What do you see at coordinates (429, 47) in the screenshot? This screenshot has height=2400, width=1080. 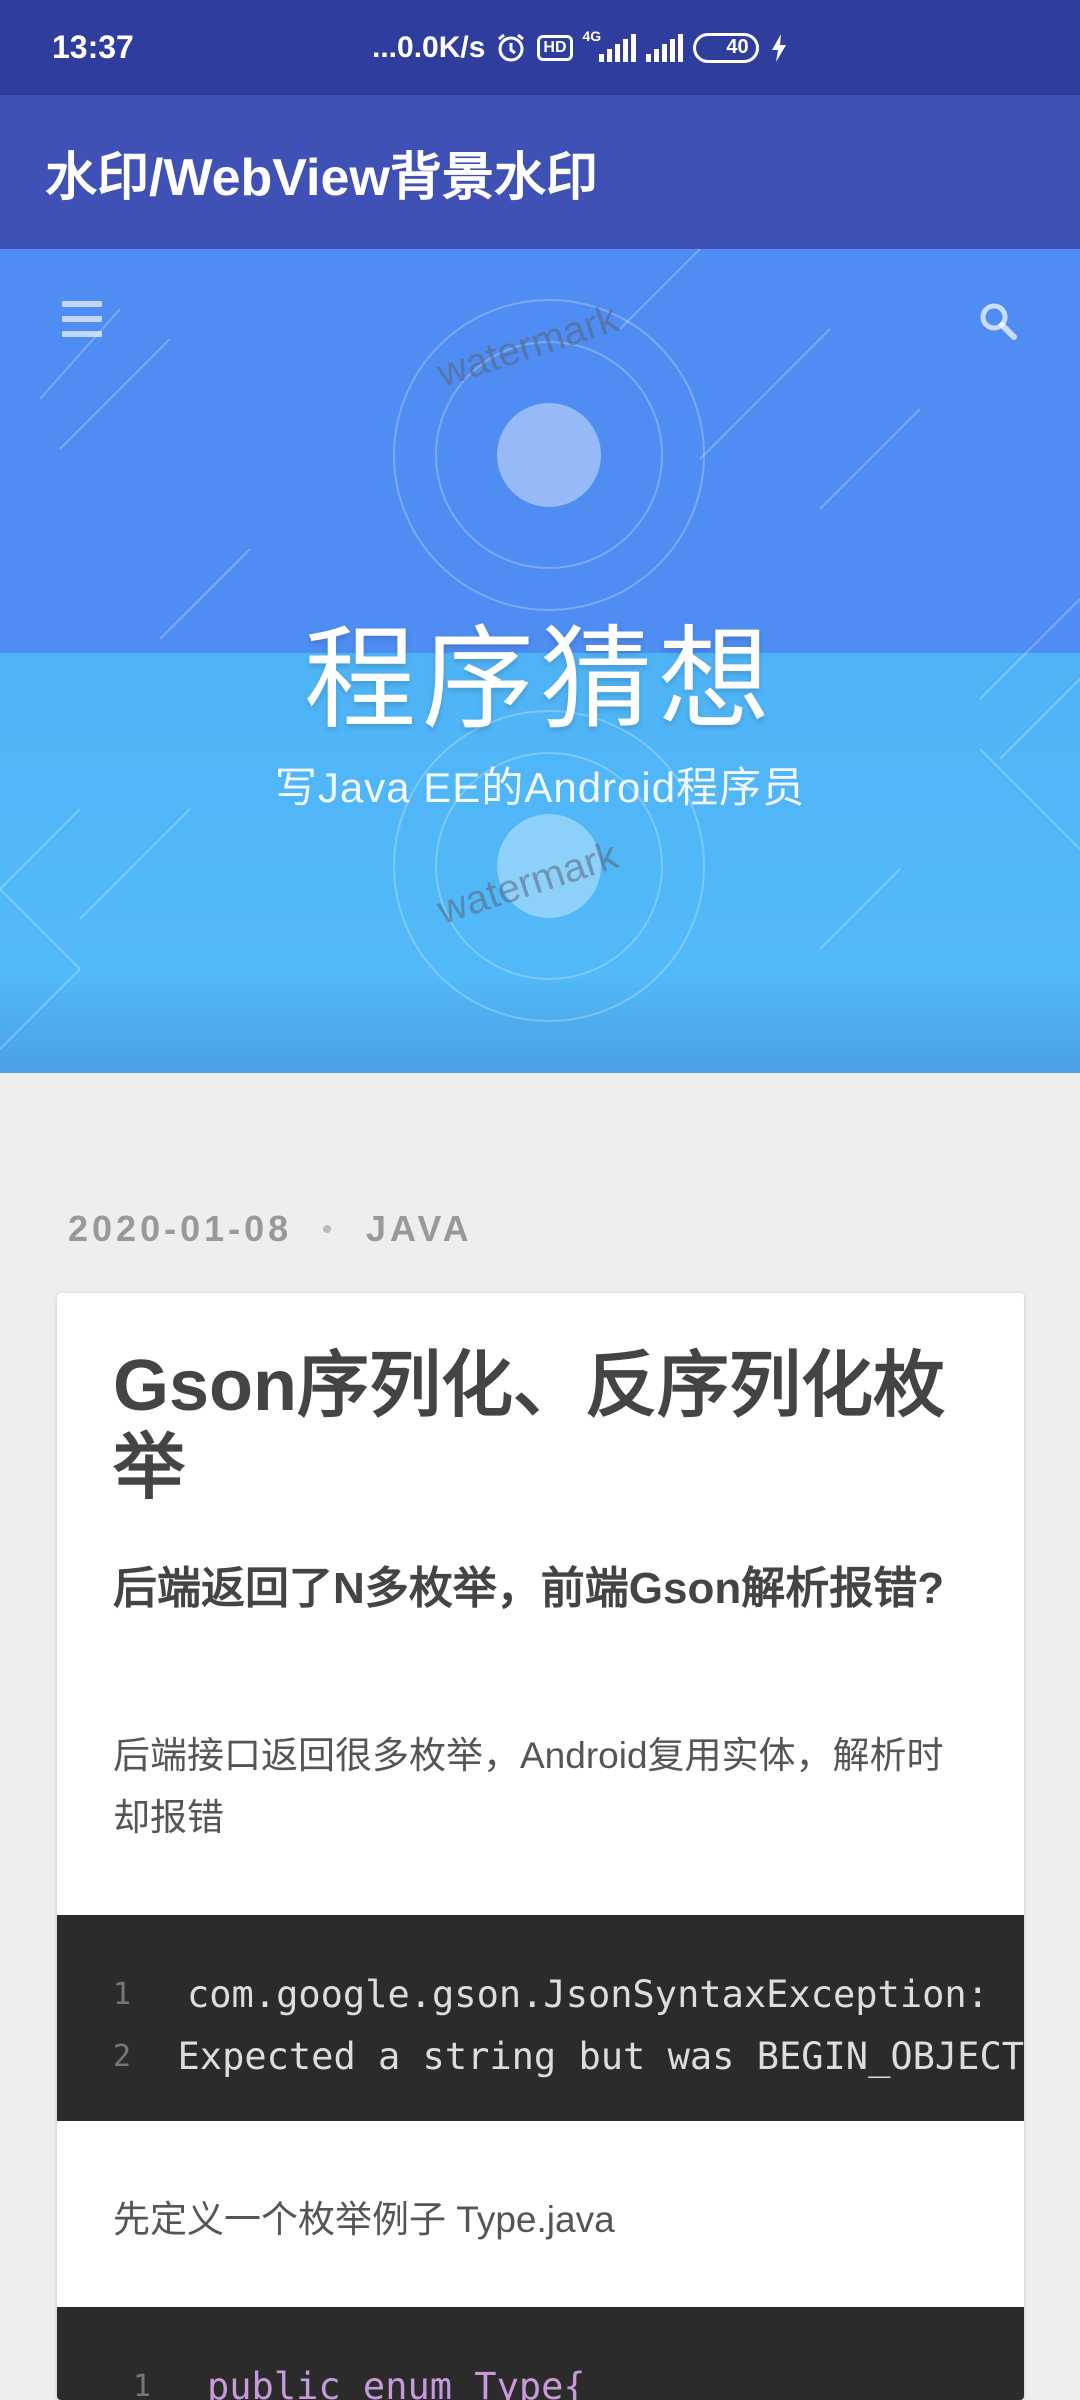 I see `network-speed: ...0.0K/s` at bounding box center [429, 47].